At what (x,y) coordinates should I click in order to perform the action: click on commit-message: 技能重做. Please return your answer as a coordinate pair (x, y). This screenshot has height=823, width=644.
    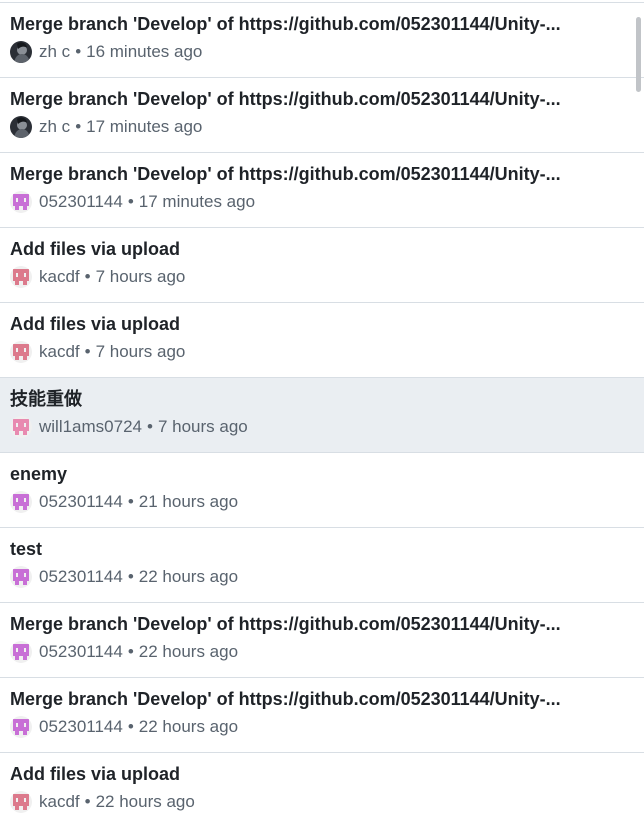
    Looking at the image, I should click on (319, 399).